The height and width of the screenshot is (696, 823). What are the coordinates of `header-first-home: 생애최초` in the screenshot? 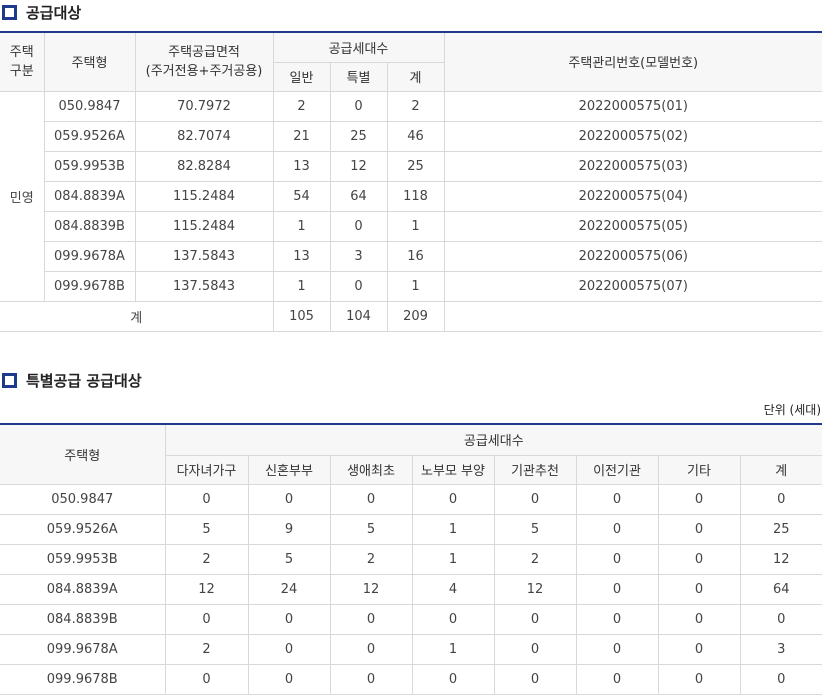 It's located at (371, 469).